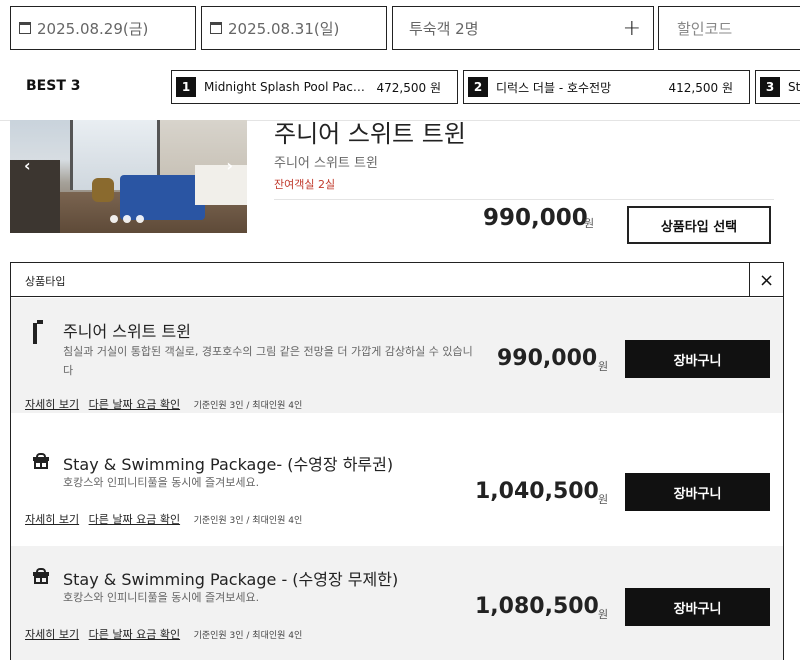 The width and height of the screenshot is (800, 660). Describe the element at coordinates (35, 196) in the screenshot. I see `photo-desk` at that location.